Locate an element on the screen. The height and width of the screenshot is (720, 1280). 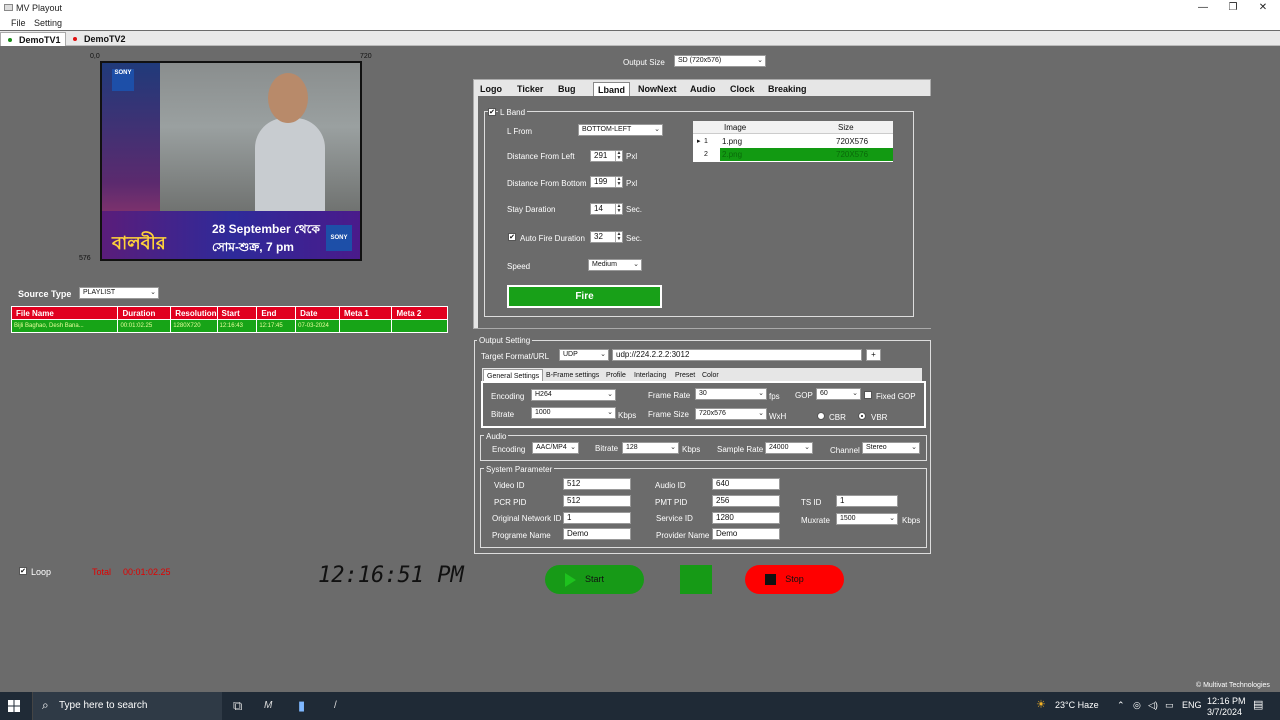
auto-fire-stepper: 32 ▲ ▼ is located at coordinates (606, 237).